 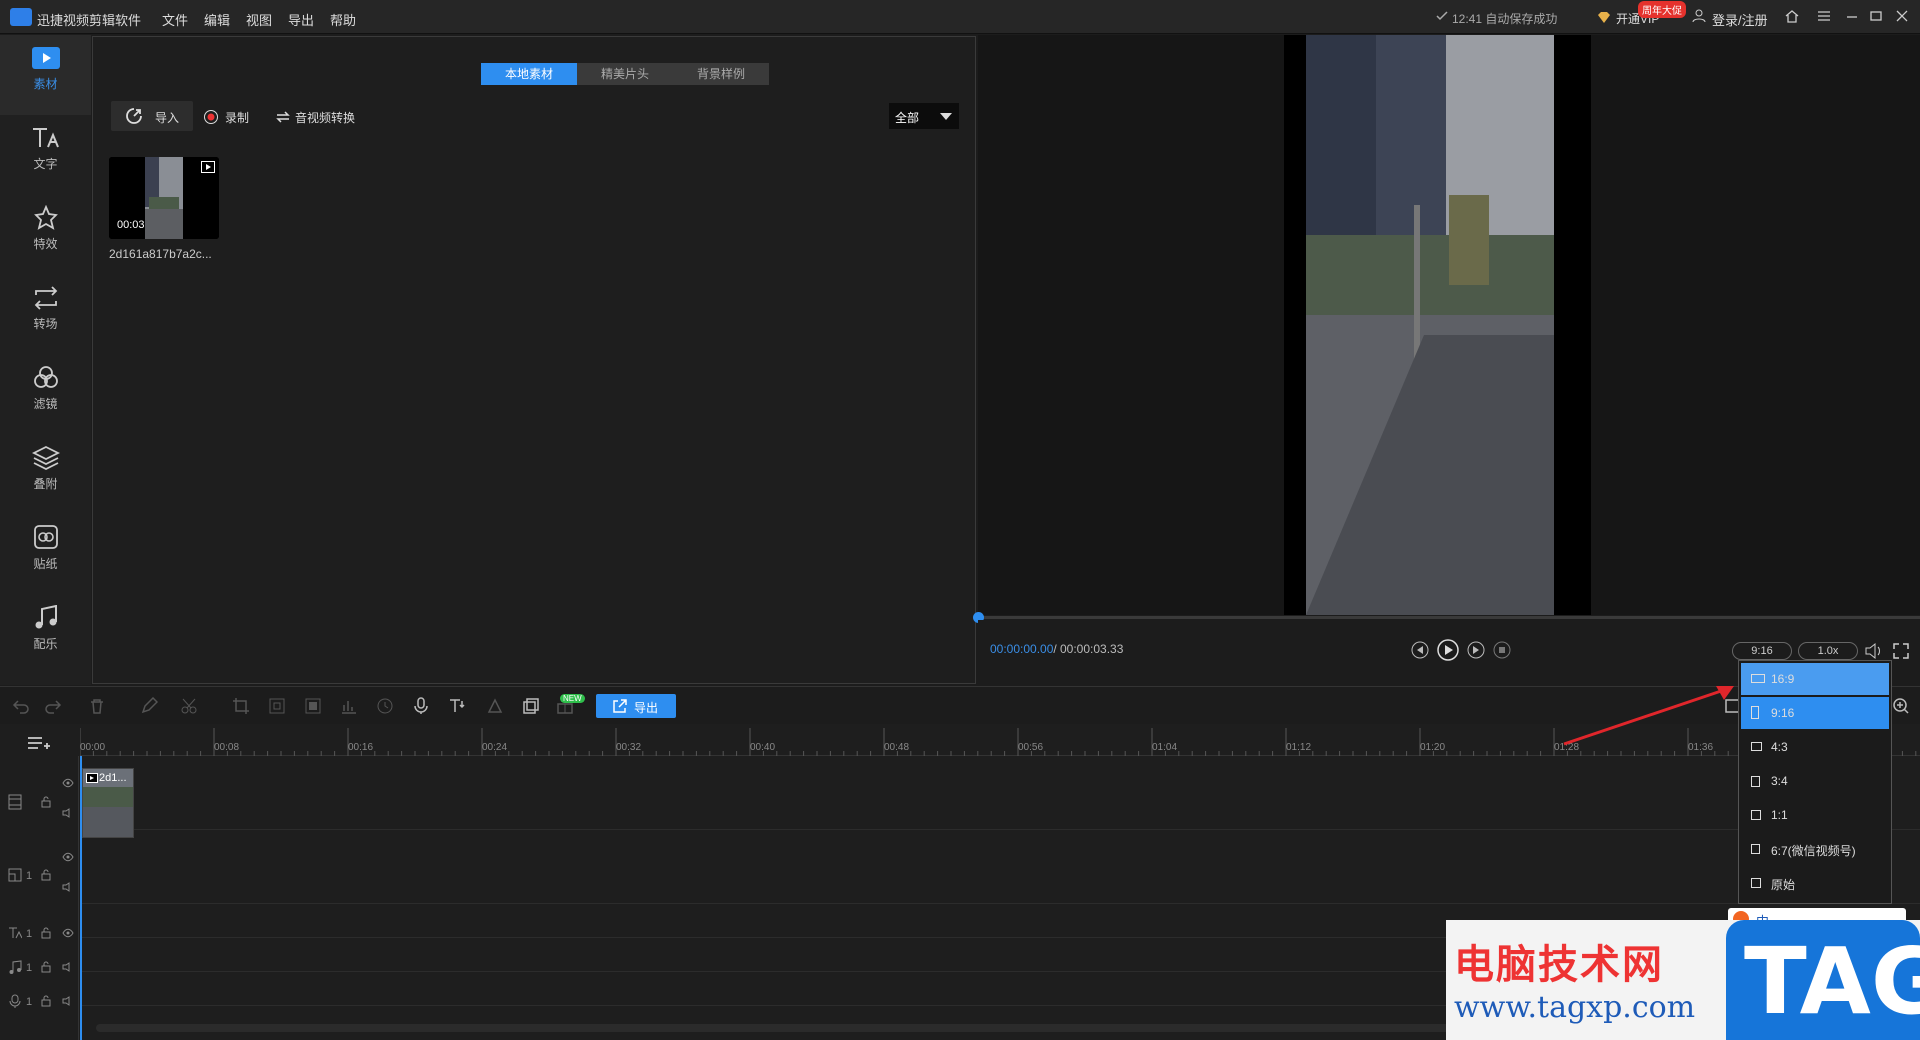 I want to click on menu-export: 导出, so click(x=301, y=19).